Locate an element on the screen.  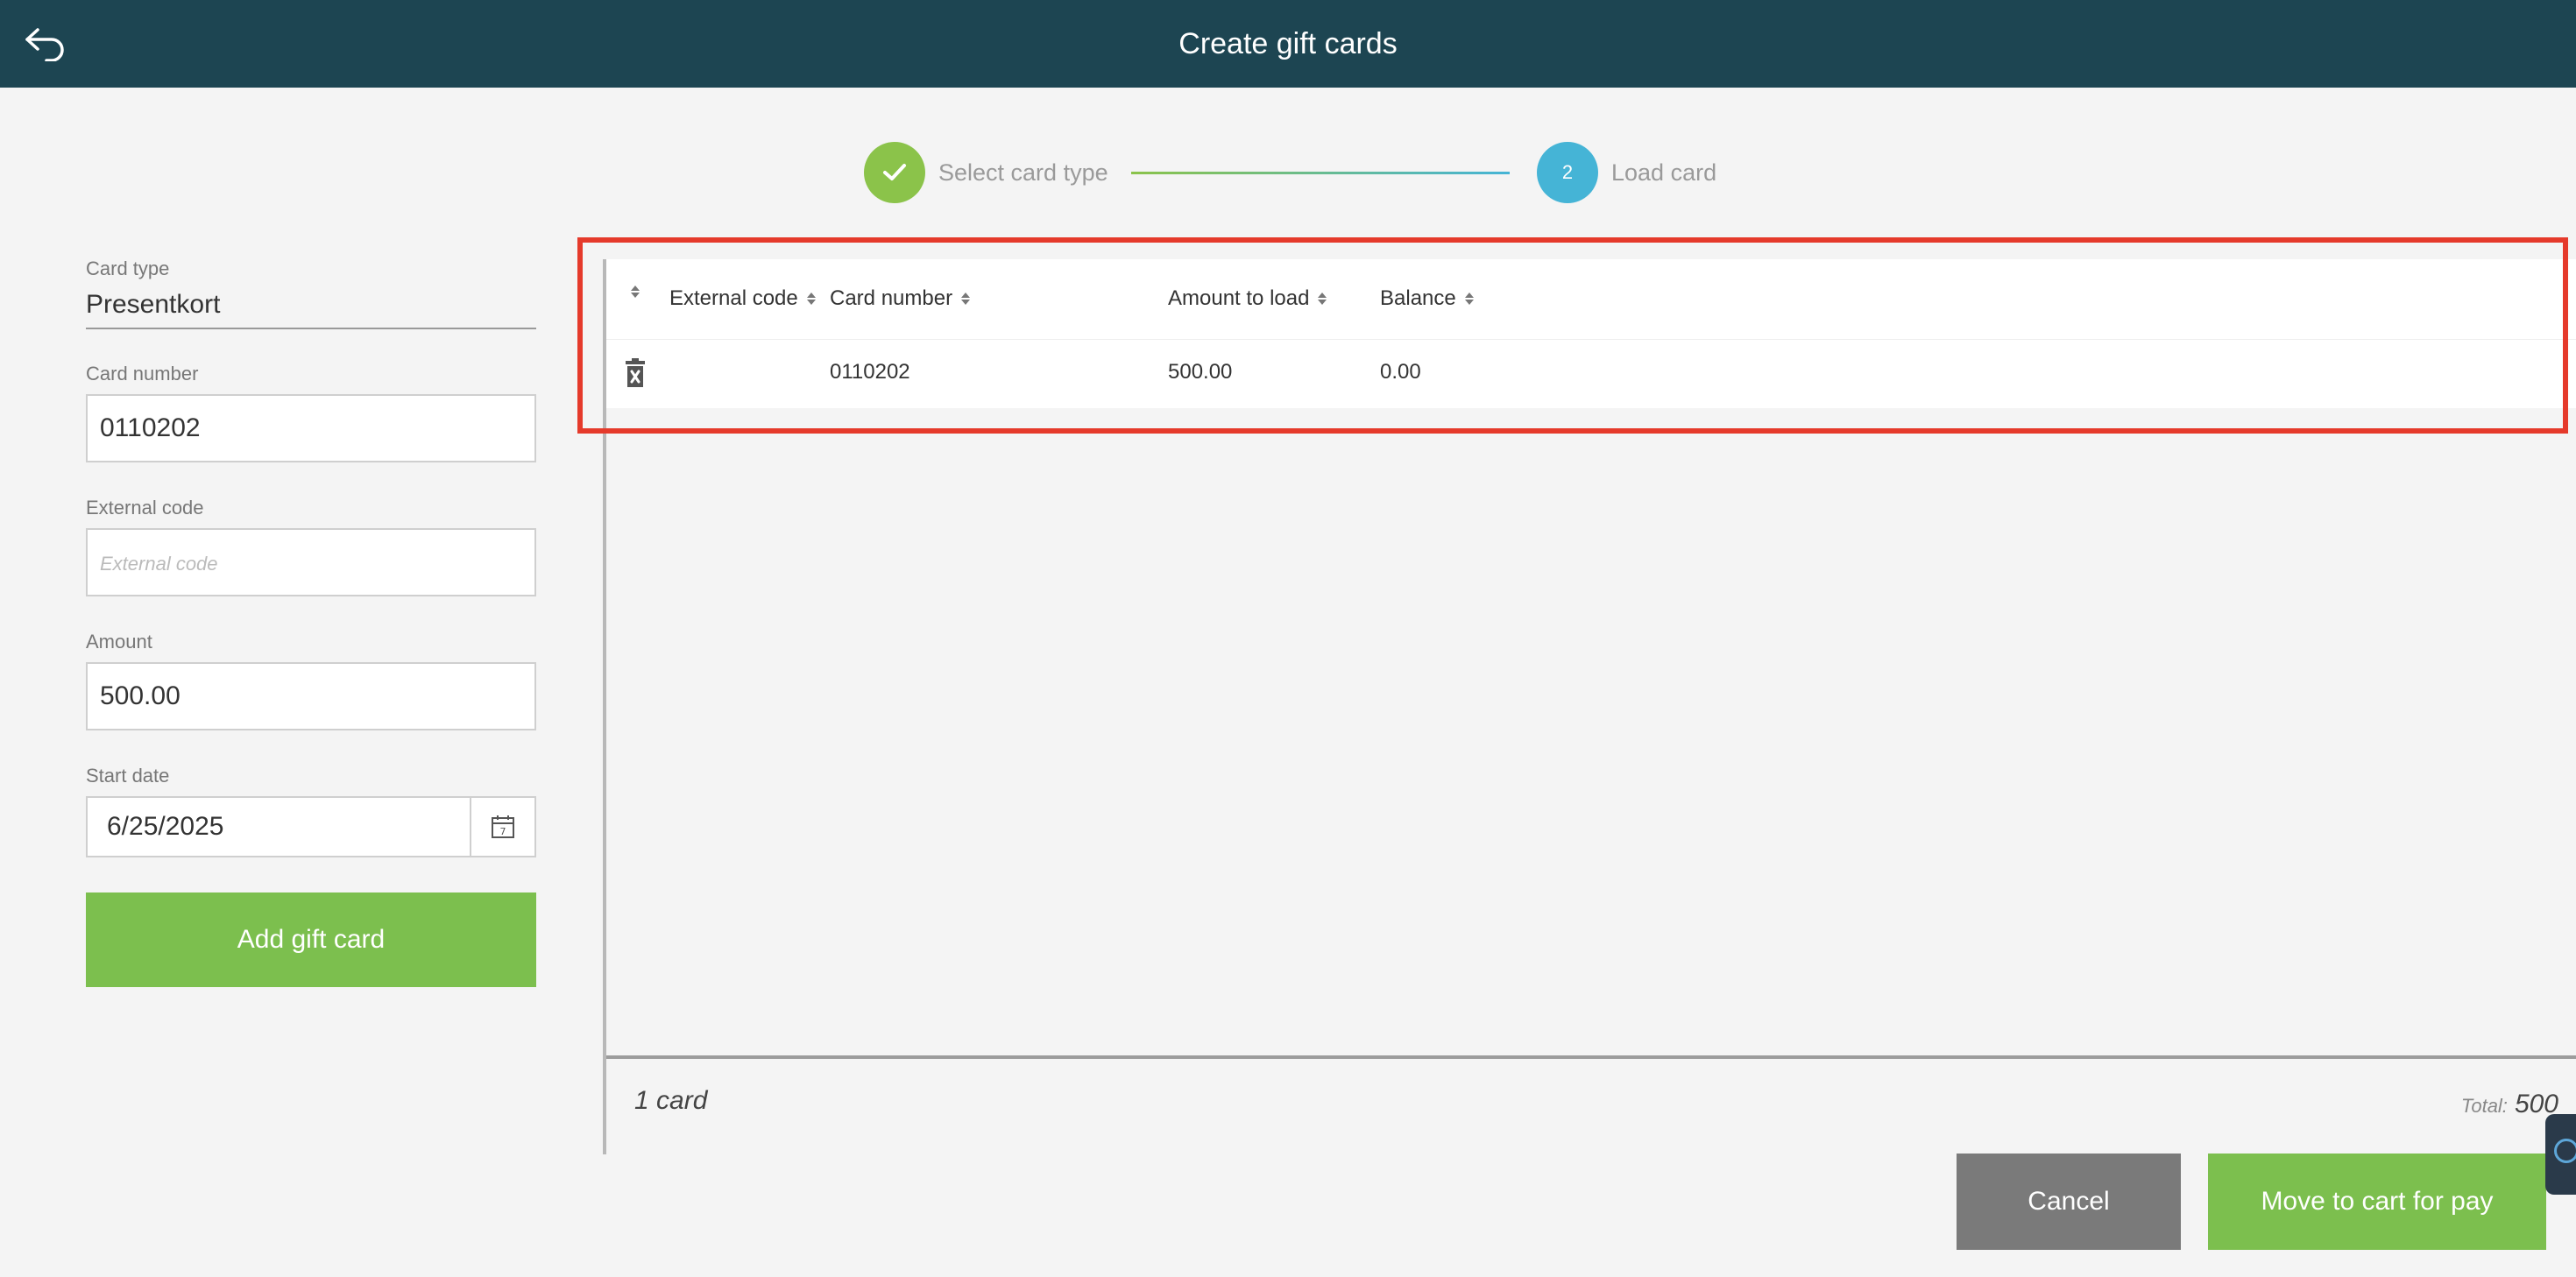
column-card-number: Card number is located at coordinates (900, 299).